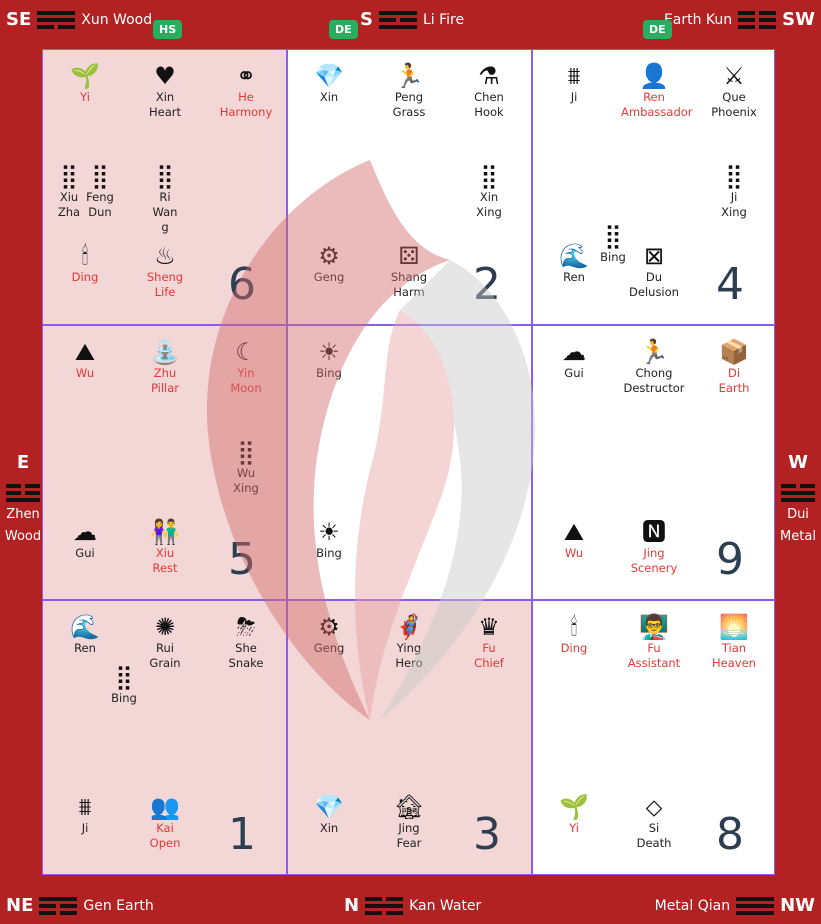 The height and width of the screenshot is (924, 821). What do you see at coordinates (654, 642) in the screenshot?
I see `item-fu-assistant: 👨‍🏫 Fu Assistant` at bounding box center [654, 642].